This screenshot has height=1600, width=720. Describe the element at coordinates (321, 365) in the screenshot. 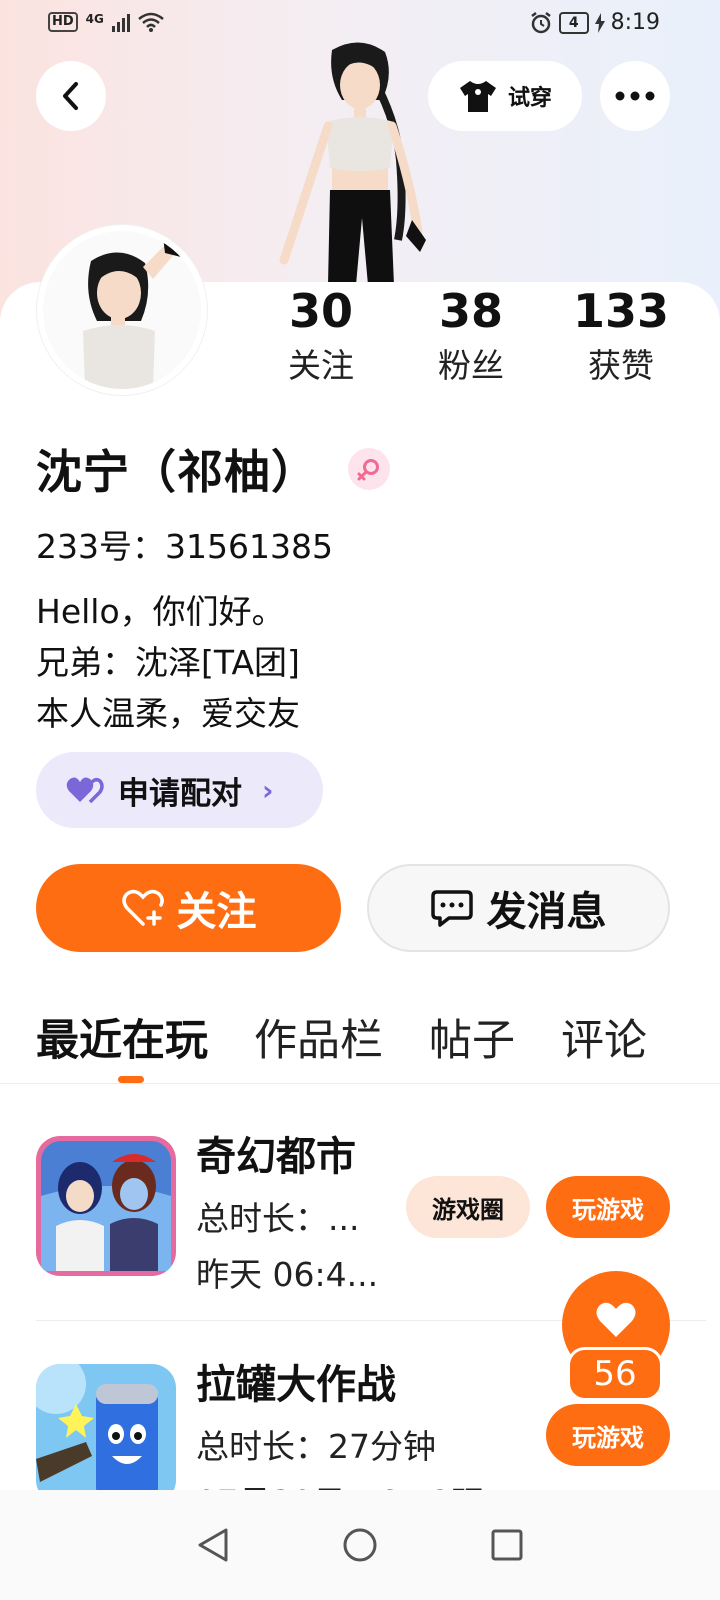

I see `stat-label: 关注` at that location.